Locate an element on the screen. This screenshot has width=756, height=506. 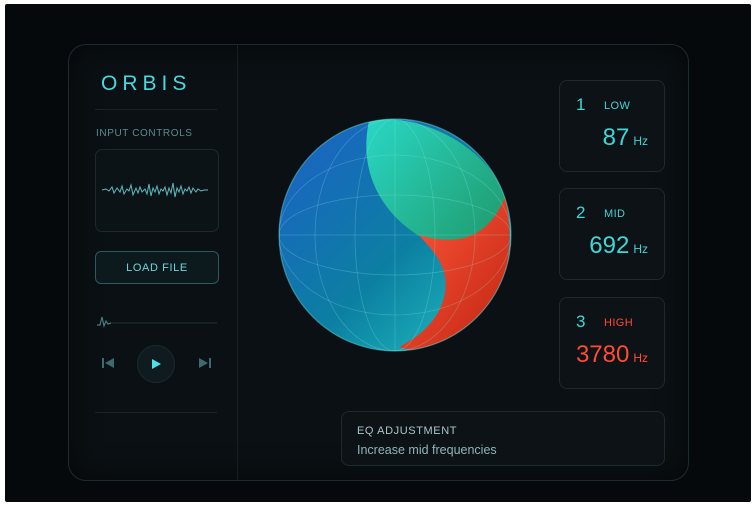
play-button is located at coordinates (156, 364).